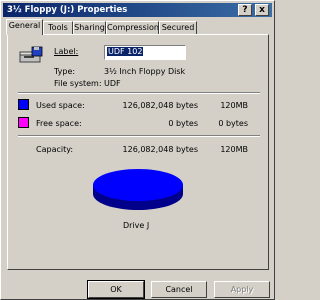 The image size is (320, 300). I want to click on drive-caption: Drive J, so click(136, 225).